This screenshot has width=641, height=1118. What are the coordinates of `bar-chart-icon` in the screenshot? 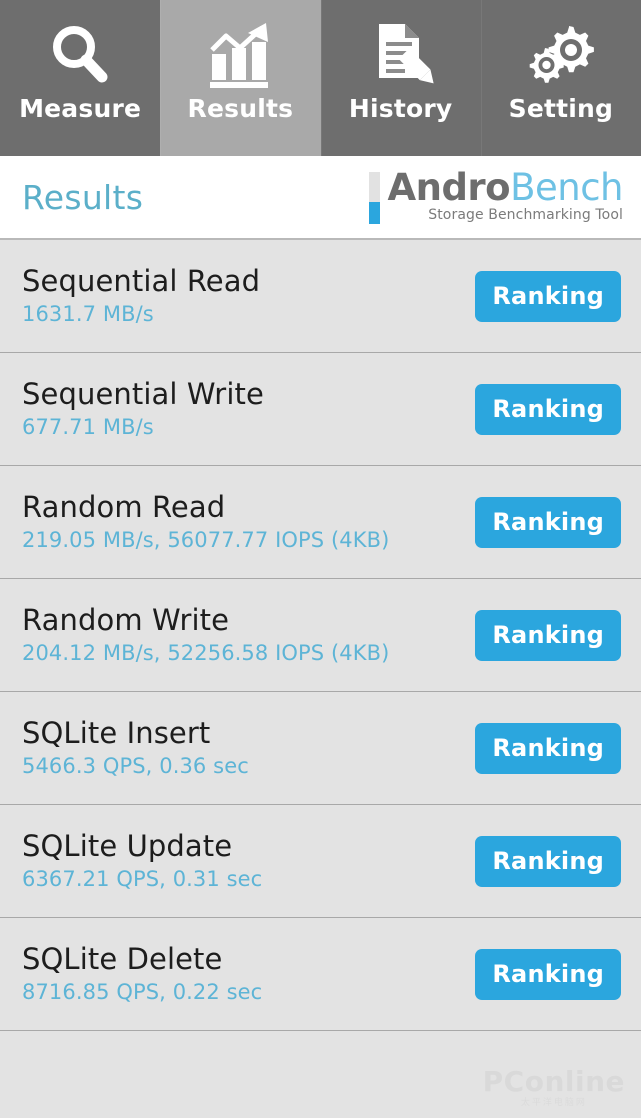 It's located at (240, 55).